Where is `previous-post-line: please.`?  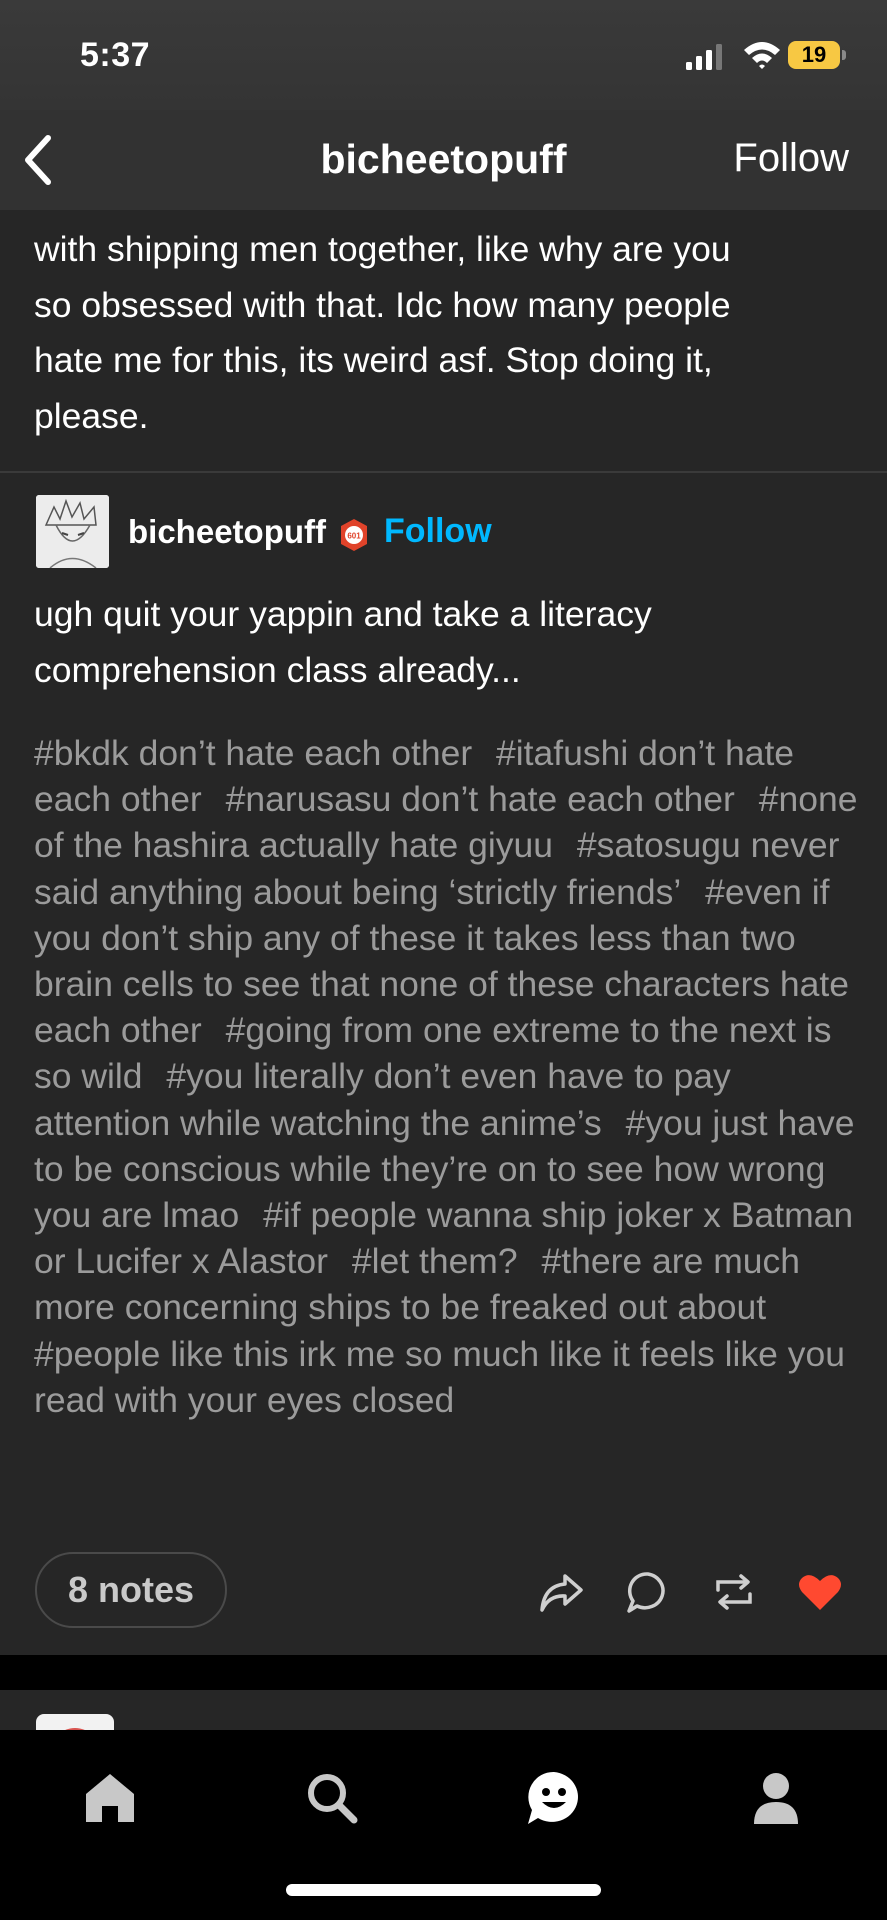 previous-post-line: please. is located at coordinates (91, 415).